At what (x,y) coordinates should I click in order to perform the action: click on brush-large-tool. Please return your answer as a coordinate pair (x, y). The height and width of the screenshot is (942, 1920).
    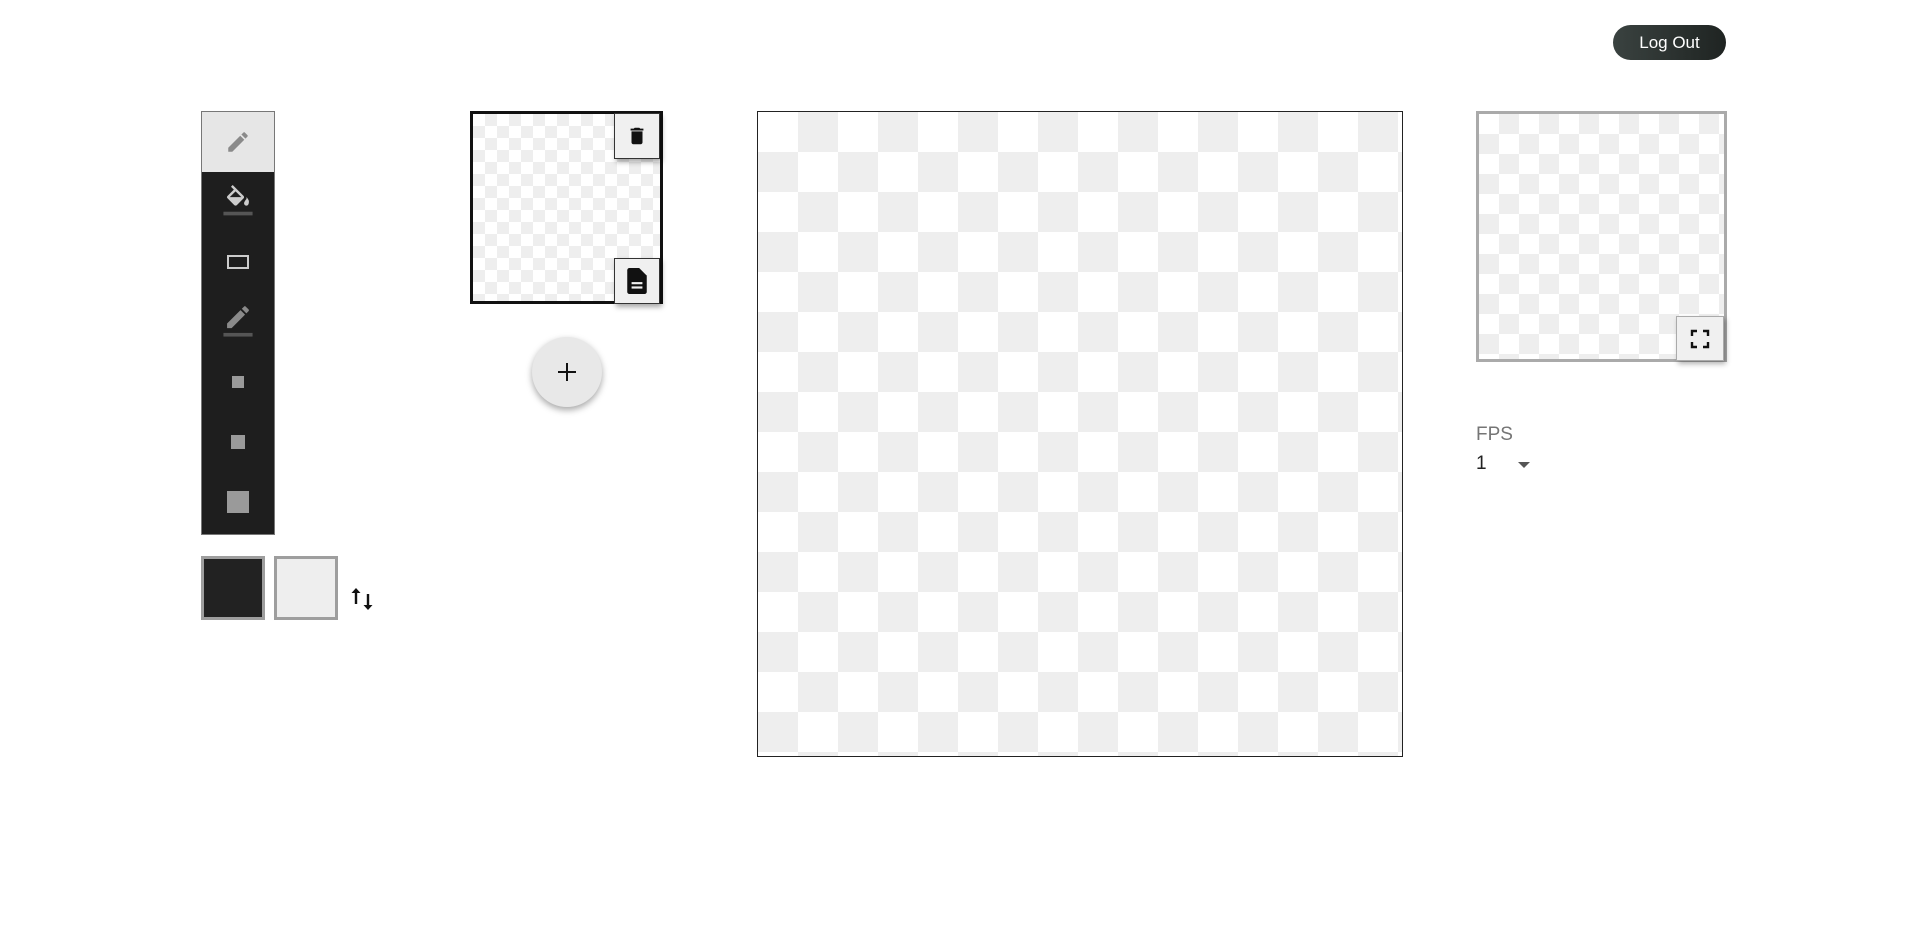
    Looking at the image, I should click on (238, 502).